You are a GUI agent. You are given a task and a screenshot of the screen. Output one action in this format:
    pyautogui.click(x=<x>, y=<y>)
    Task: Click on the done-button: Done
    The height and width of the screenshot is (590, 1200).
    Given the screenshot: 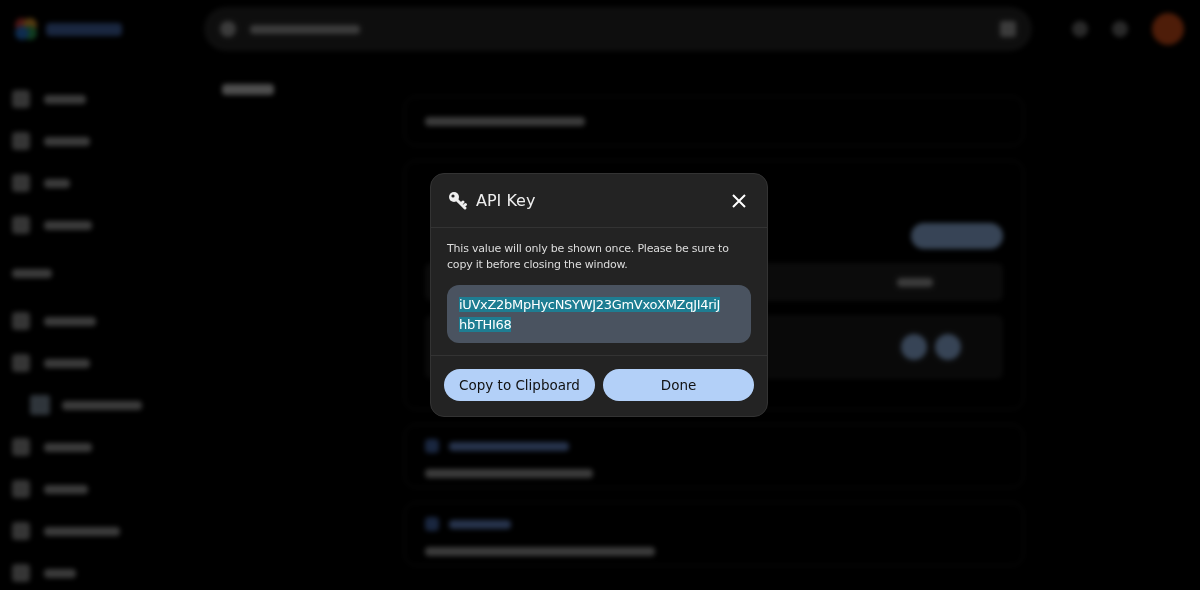 What is the action you would take?
    pyautogui.click(x=678, y=385)
    